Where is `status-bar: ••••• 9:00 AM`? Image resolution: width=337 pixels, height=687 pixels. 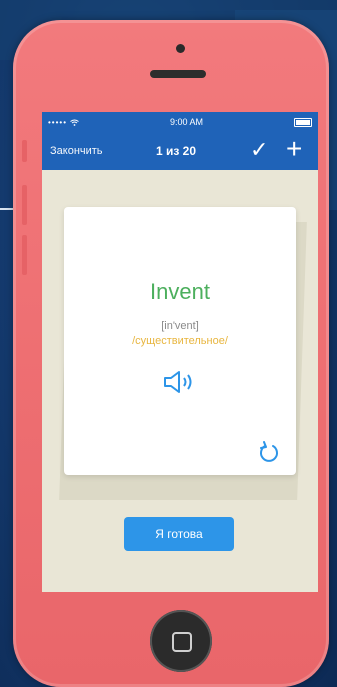 status-bar: ••••• 9:00 AM is located at coordinates (180, 122).